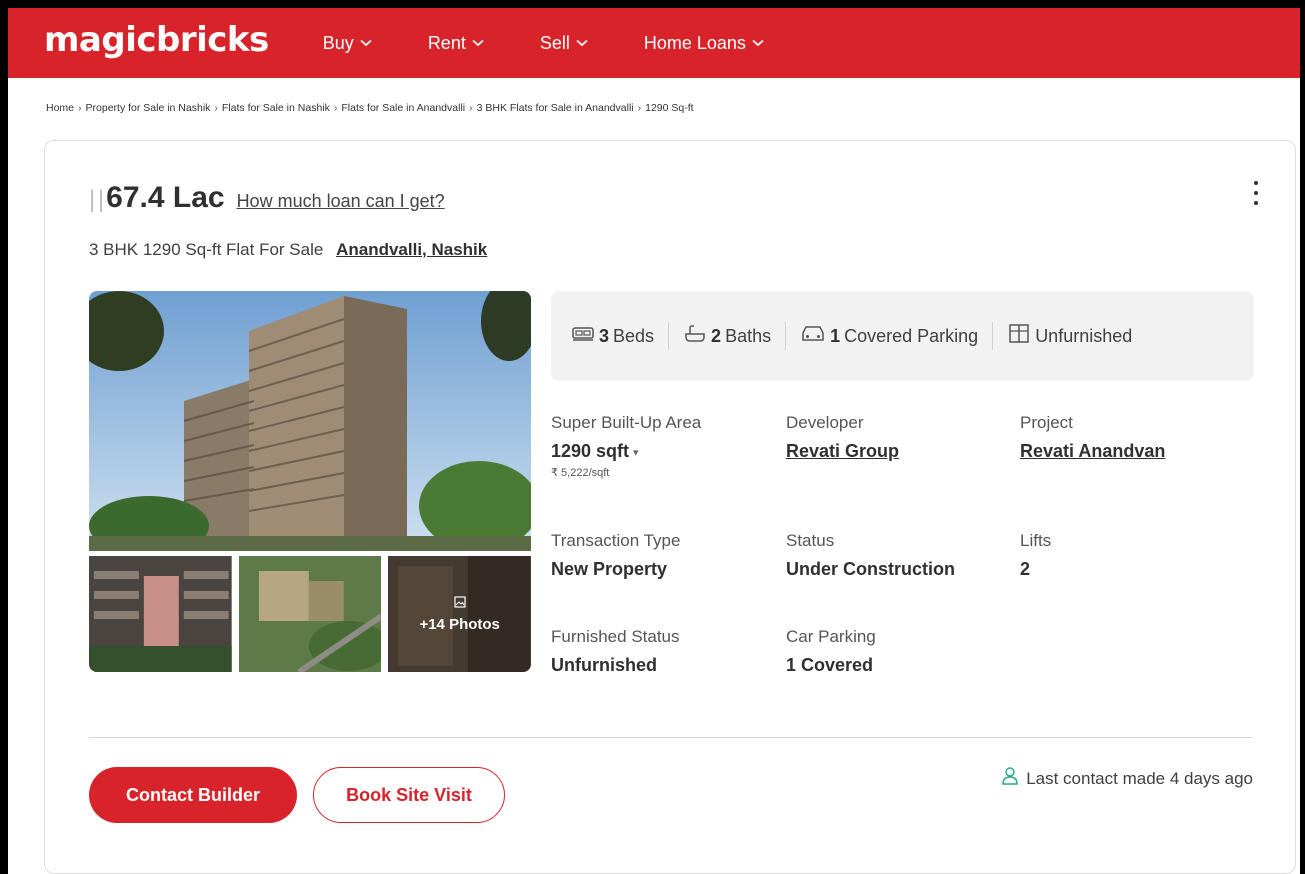 The width and height of the screenshot is (1305, 874). I want to click on furnishing-label: Unfurnished, so click(1084, 335).